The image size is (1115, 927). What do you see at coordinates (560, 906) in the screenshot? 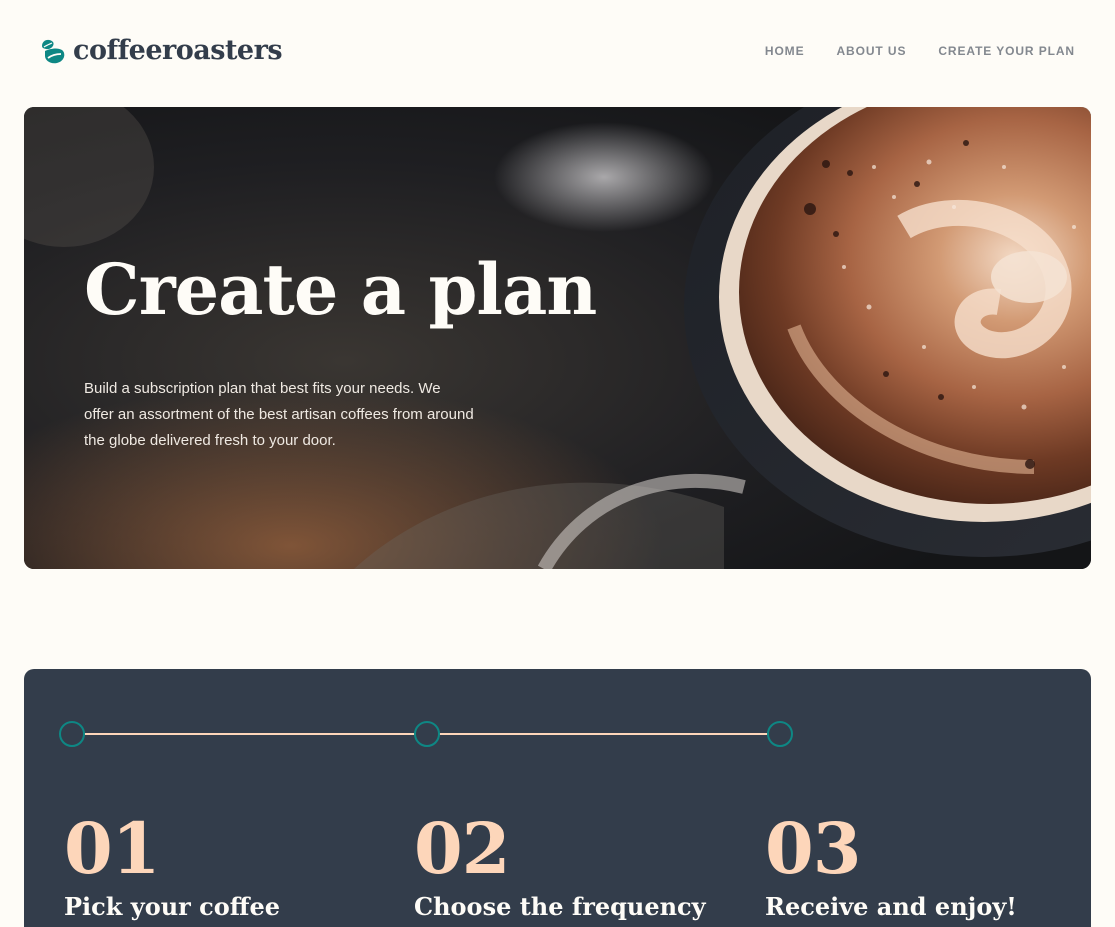
I see `step-title-2: Choose the frequency` at bounding box center [560, 906].